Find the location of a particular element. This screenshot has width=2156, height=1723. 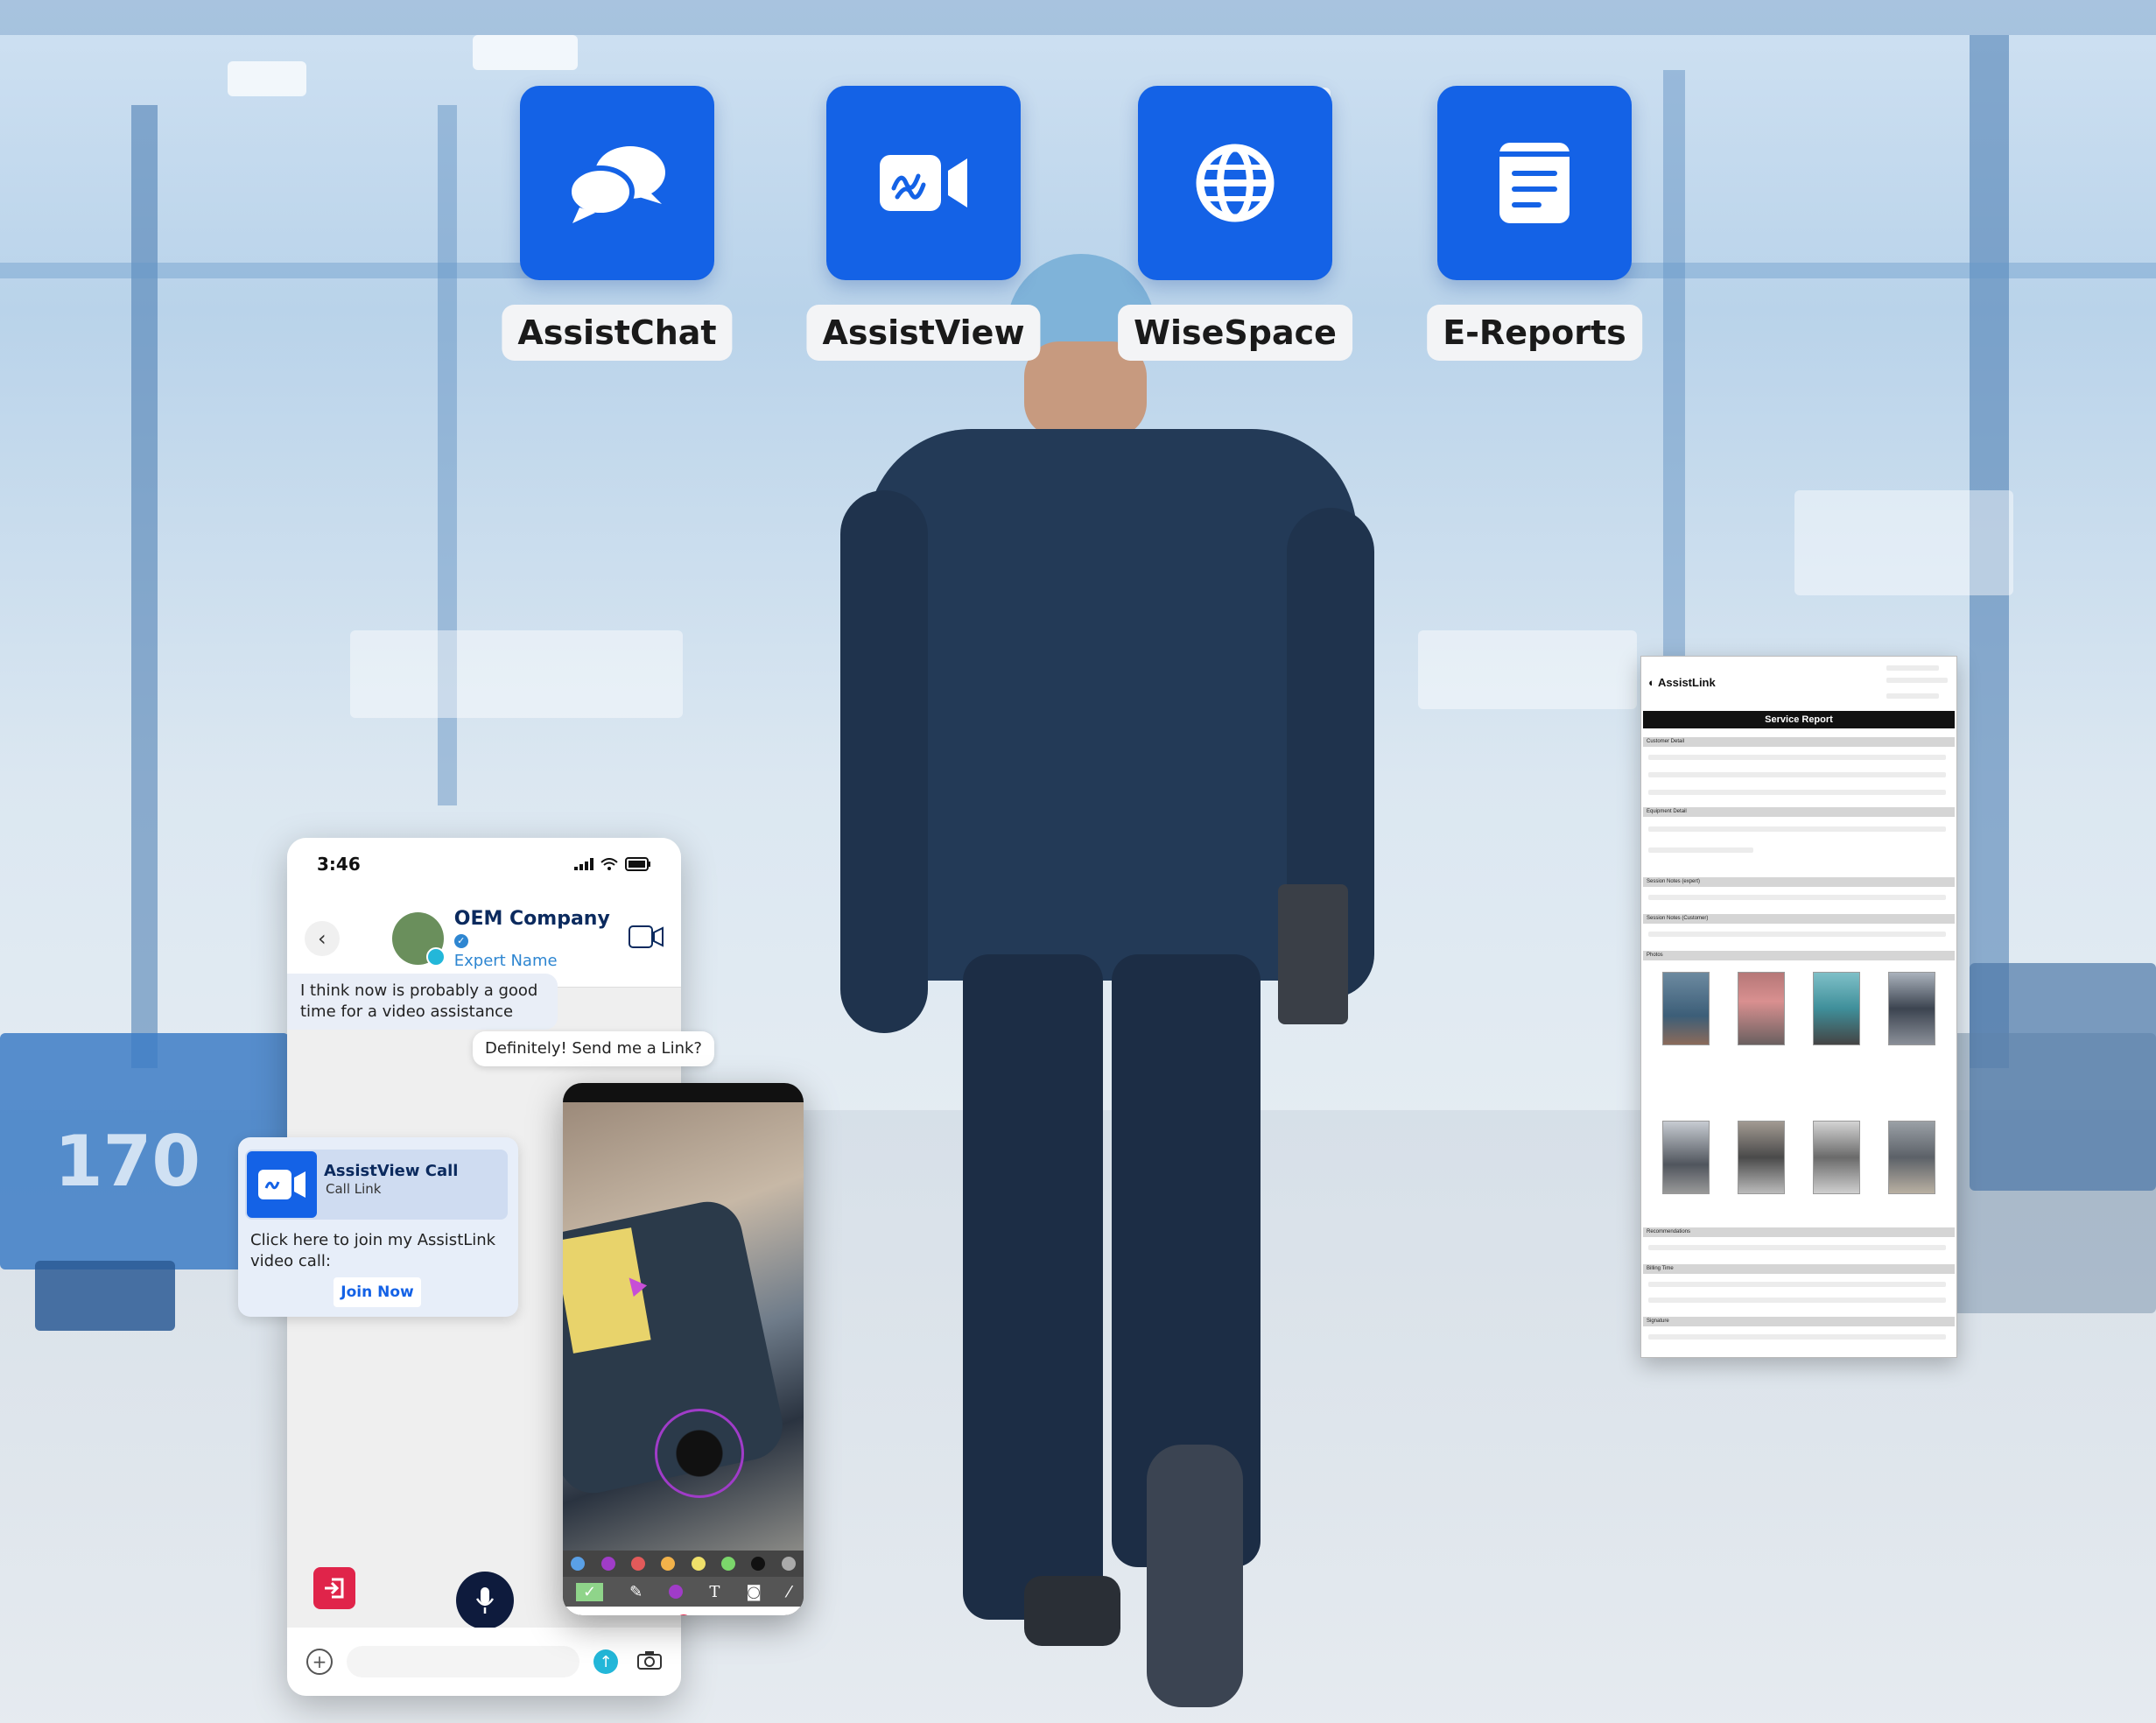

end-call-button: ⌒ is located at coordinates (684, 1614).